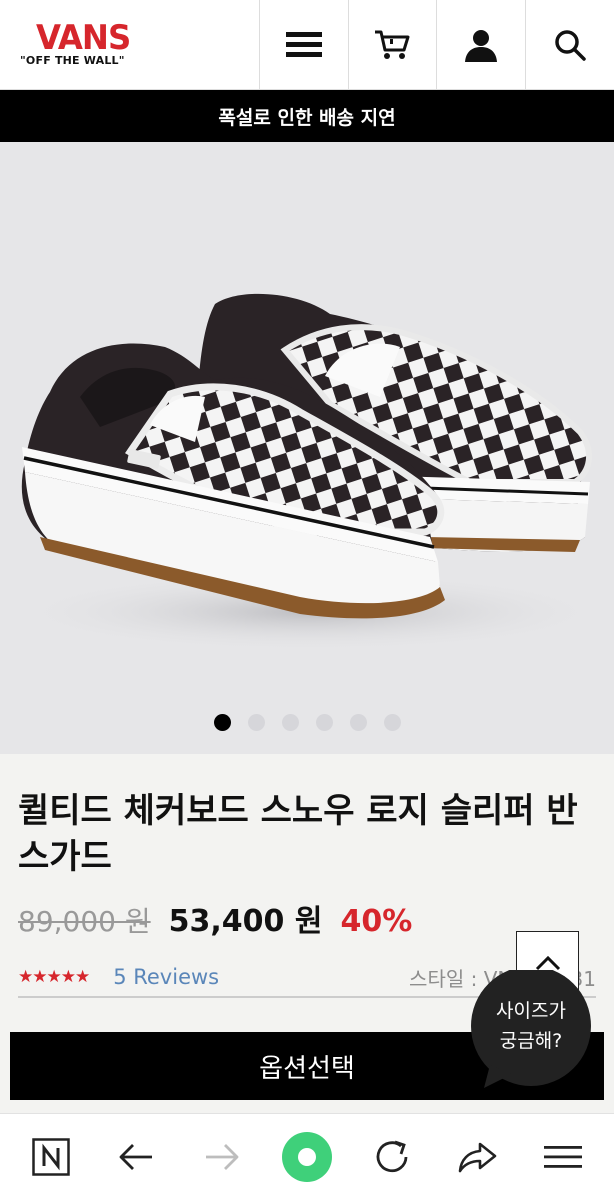 This screenshot has height=1200, width=614. I want to click on size-guide-text: 사이즈가 궁금해?, so click(531, 1026).